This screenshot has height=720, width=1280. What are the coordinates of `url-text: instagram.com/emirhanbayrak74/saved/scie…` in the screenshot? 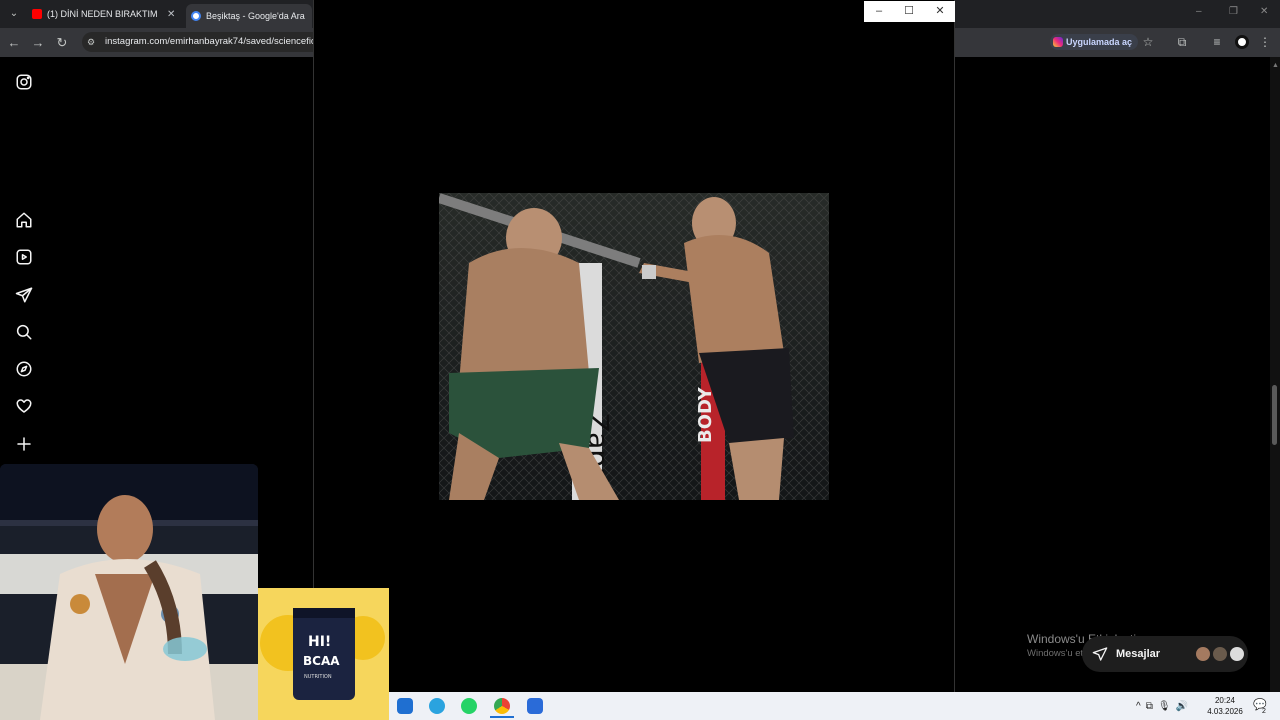 It's located at (211, 41).